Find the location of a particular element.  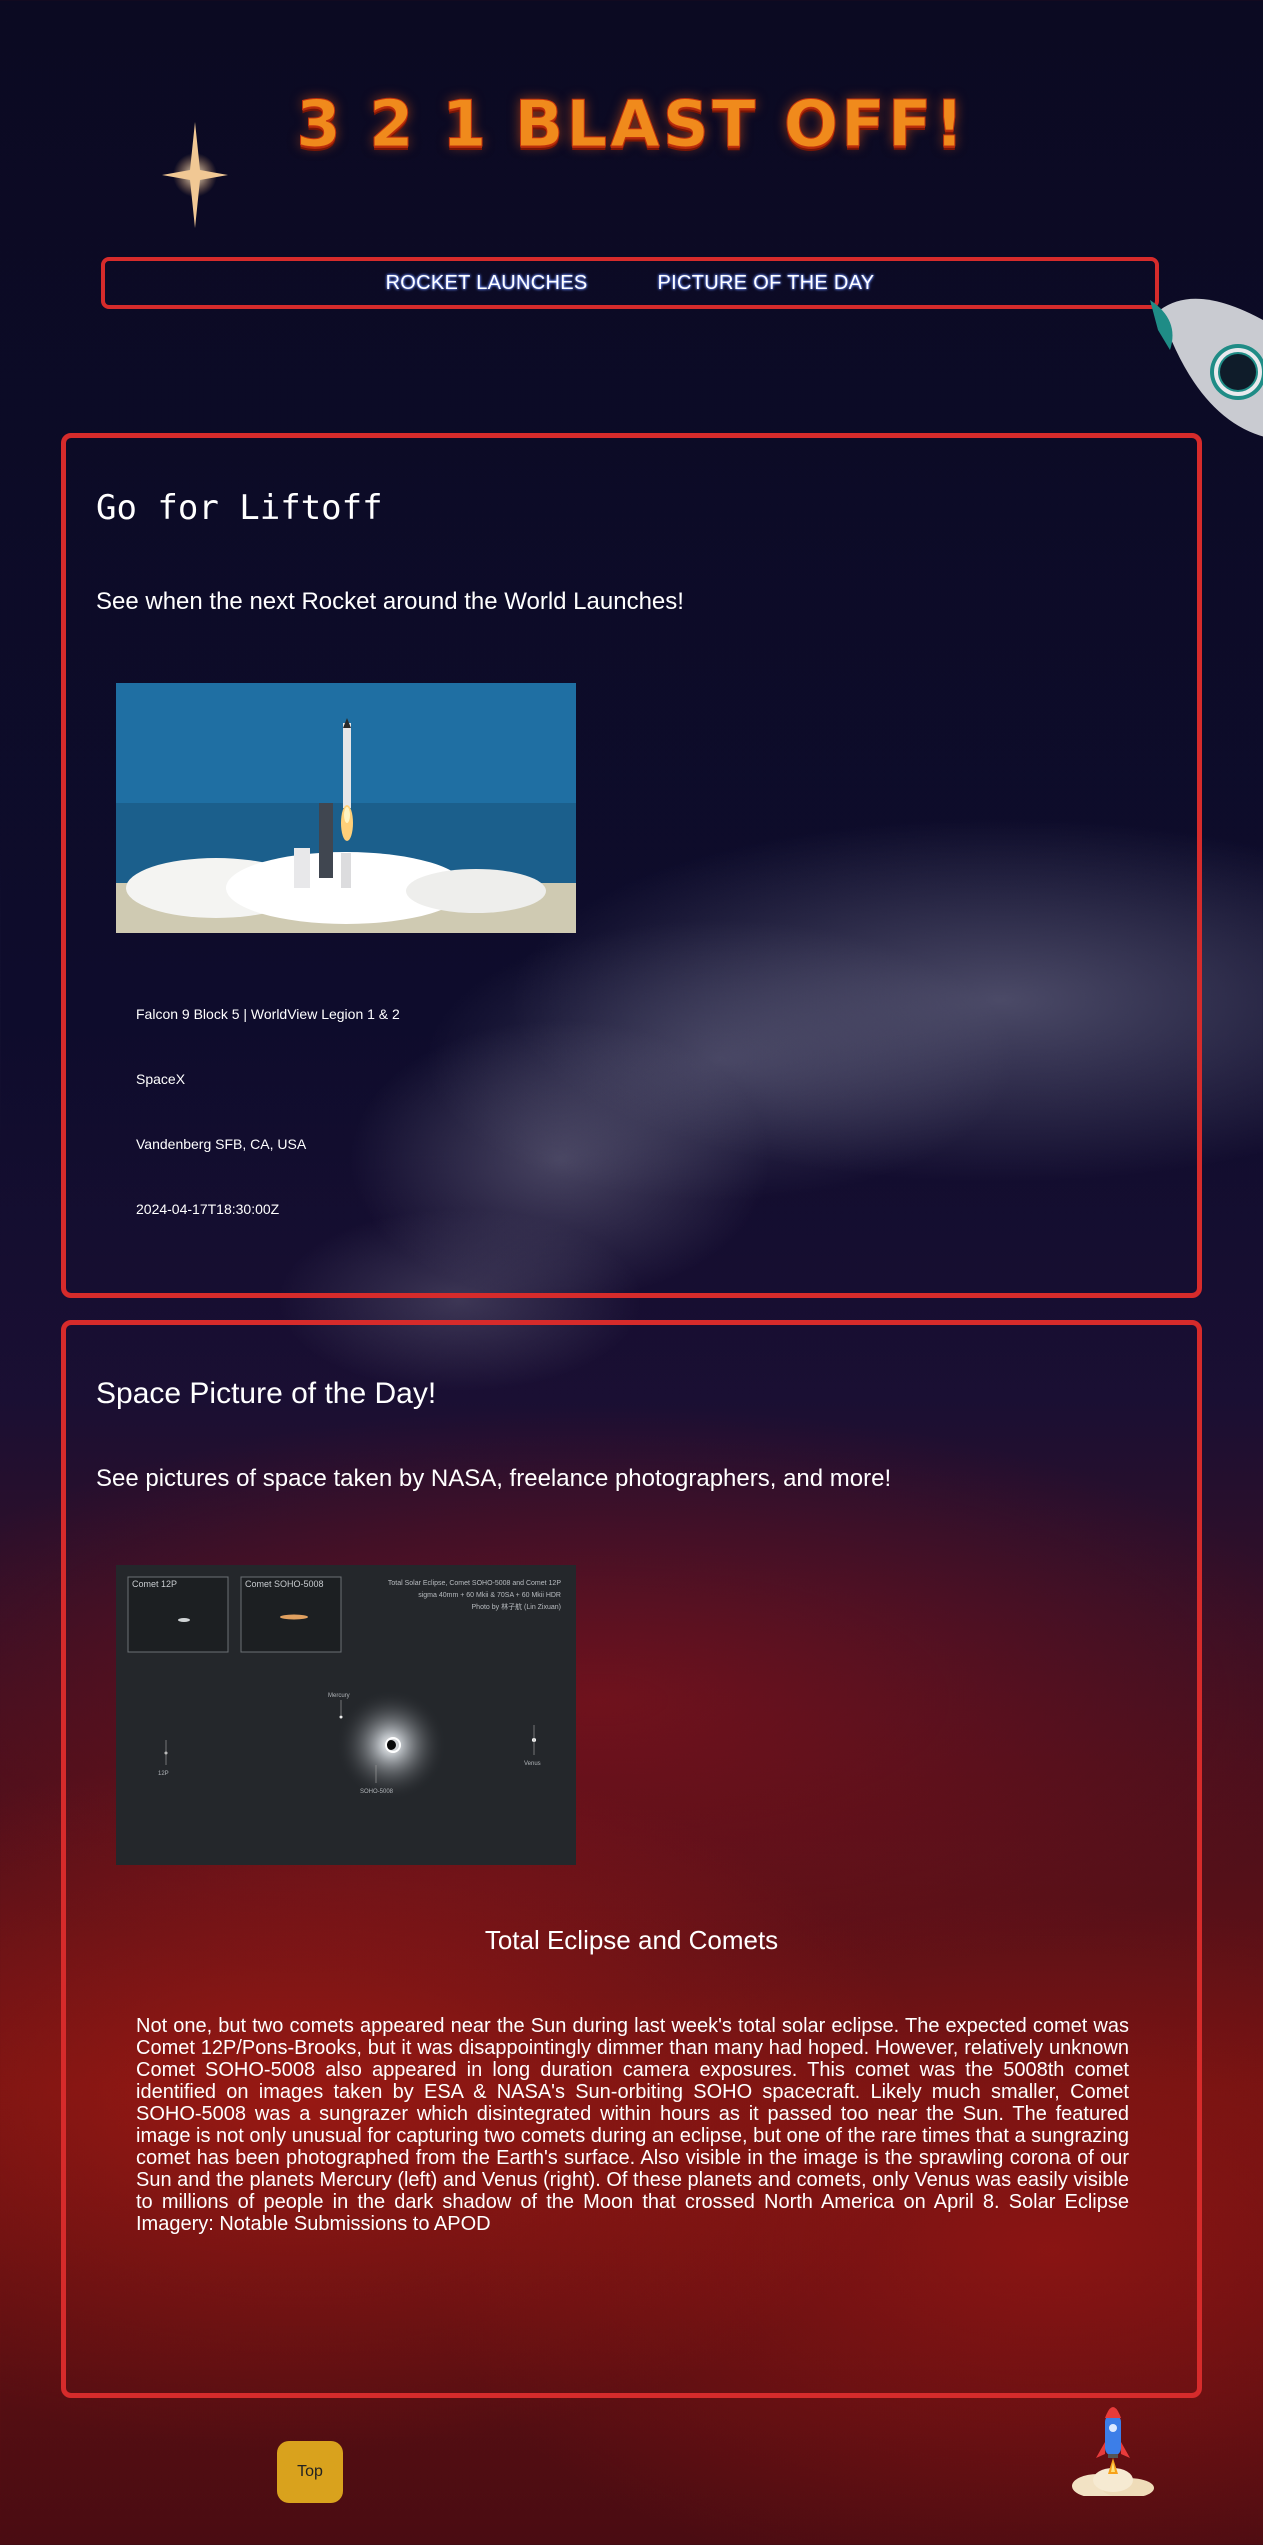

apod-label-12p: 12P is located at coordinates (163, 1774).